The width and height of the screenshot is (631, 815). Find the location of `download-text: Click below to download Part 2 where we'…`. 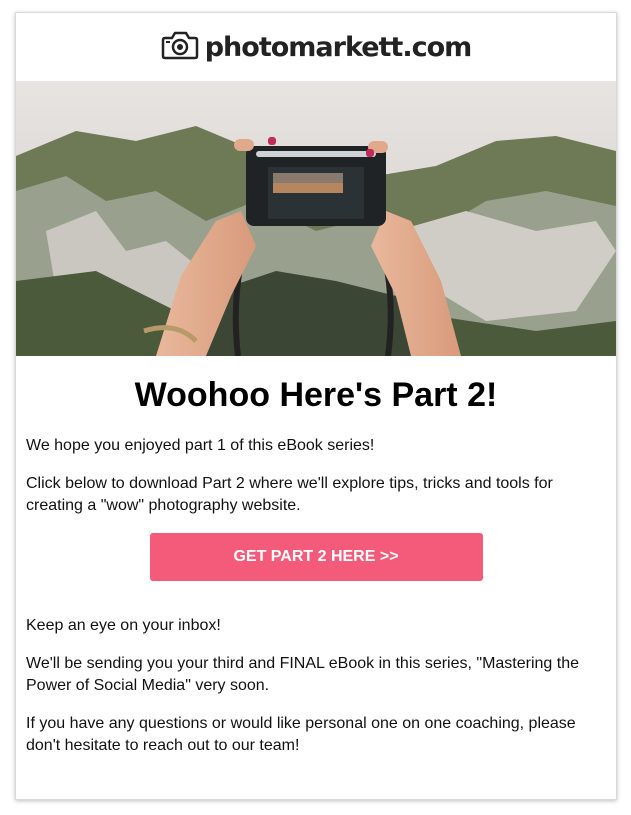

download-text: Click below to download Part 2 where we'… is located at coordinates (289, 494).